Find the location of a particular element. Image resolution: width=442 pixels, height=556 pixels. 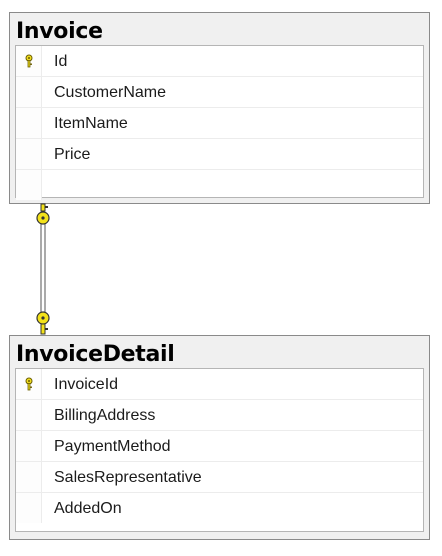

column-name: SalesRepresentative is located at coordinates (128, 477).